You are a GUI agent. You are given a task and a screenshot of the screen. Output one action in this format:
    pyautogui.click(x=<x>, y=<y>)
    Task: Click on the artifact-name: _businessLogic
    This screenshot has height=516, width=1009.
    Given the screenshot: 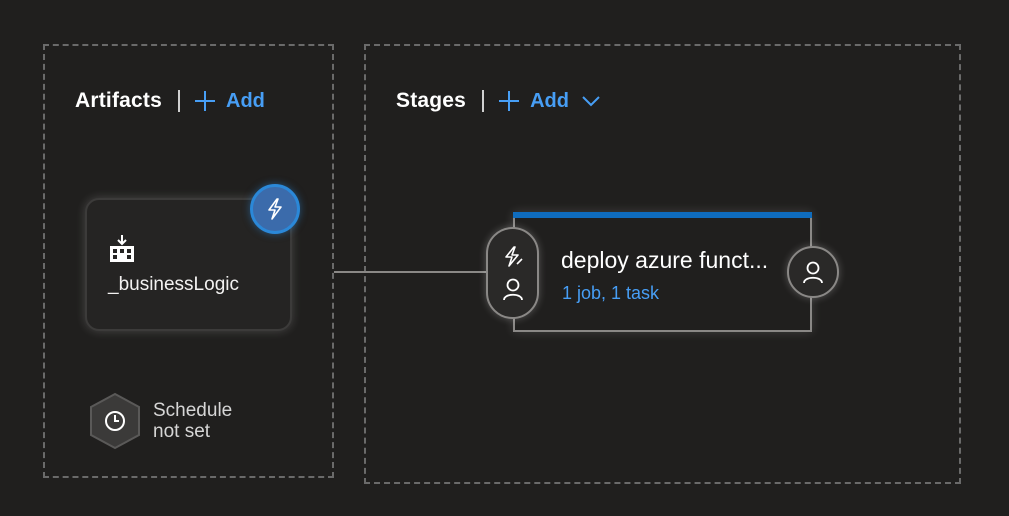 What is the action you would take?
    pyautogui.click(x=173, y=285)
    